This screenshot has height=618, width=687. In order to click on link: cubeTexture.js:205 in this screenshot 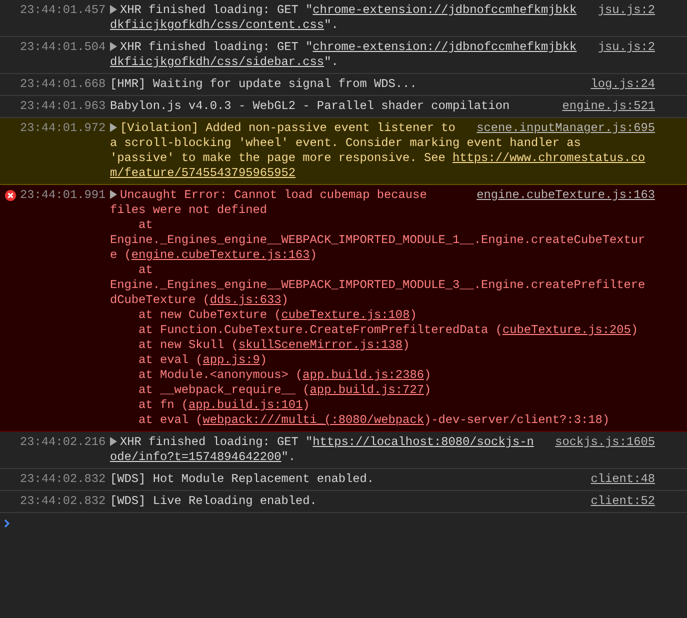, I will do `click(566, 330)`.